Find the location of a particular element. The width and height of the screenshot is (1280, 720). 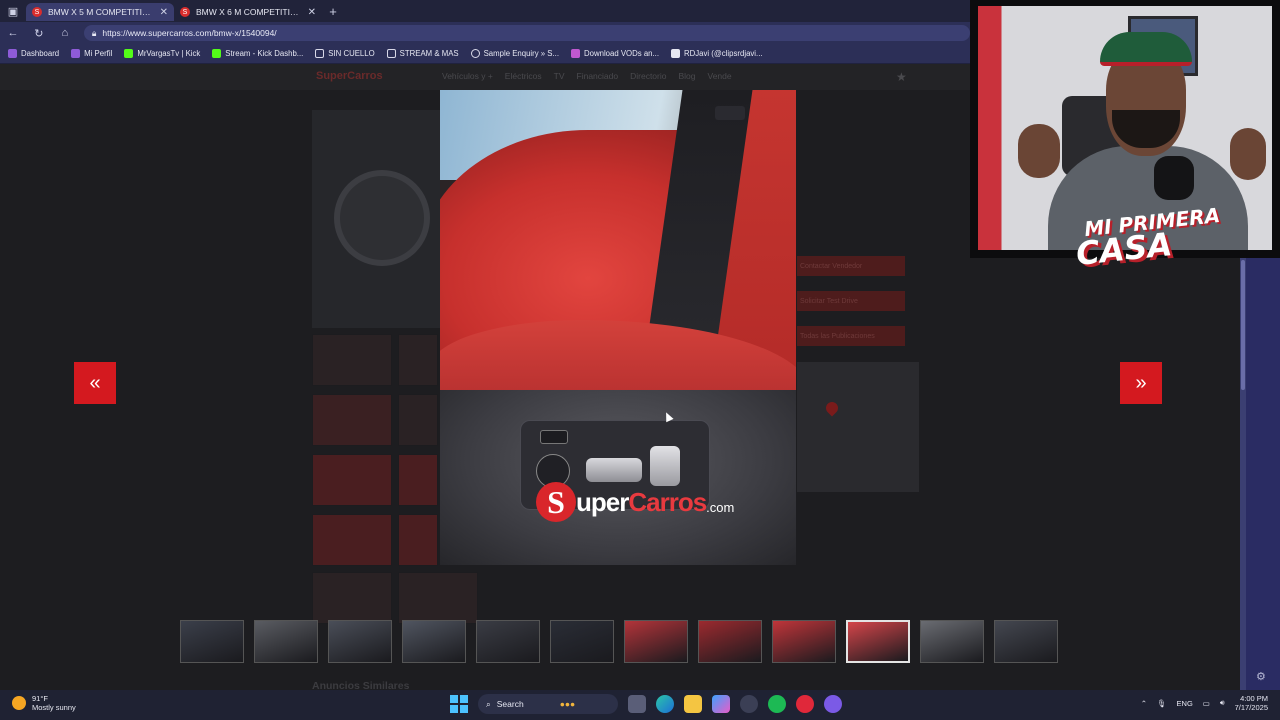

task-view-icon is located at coordinates (637, 704).